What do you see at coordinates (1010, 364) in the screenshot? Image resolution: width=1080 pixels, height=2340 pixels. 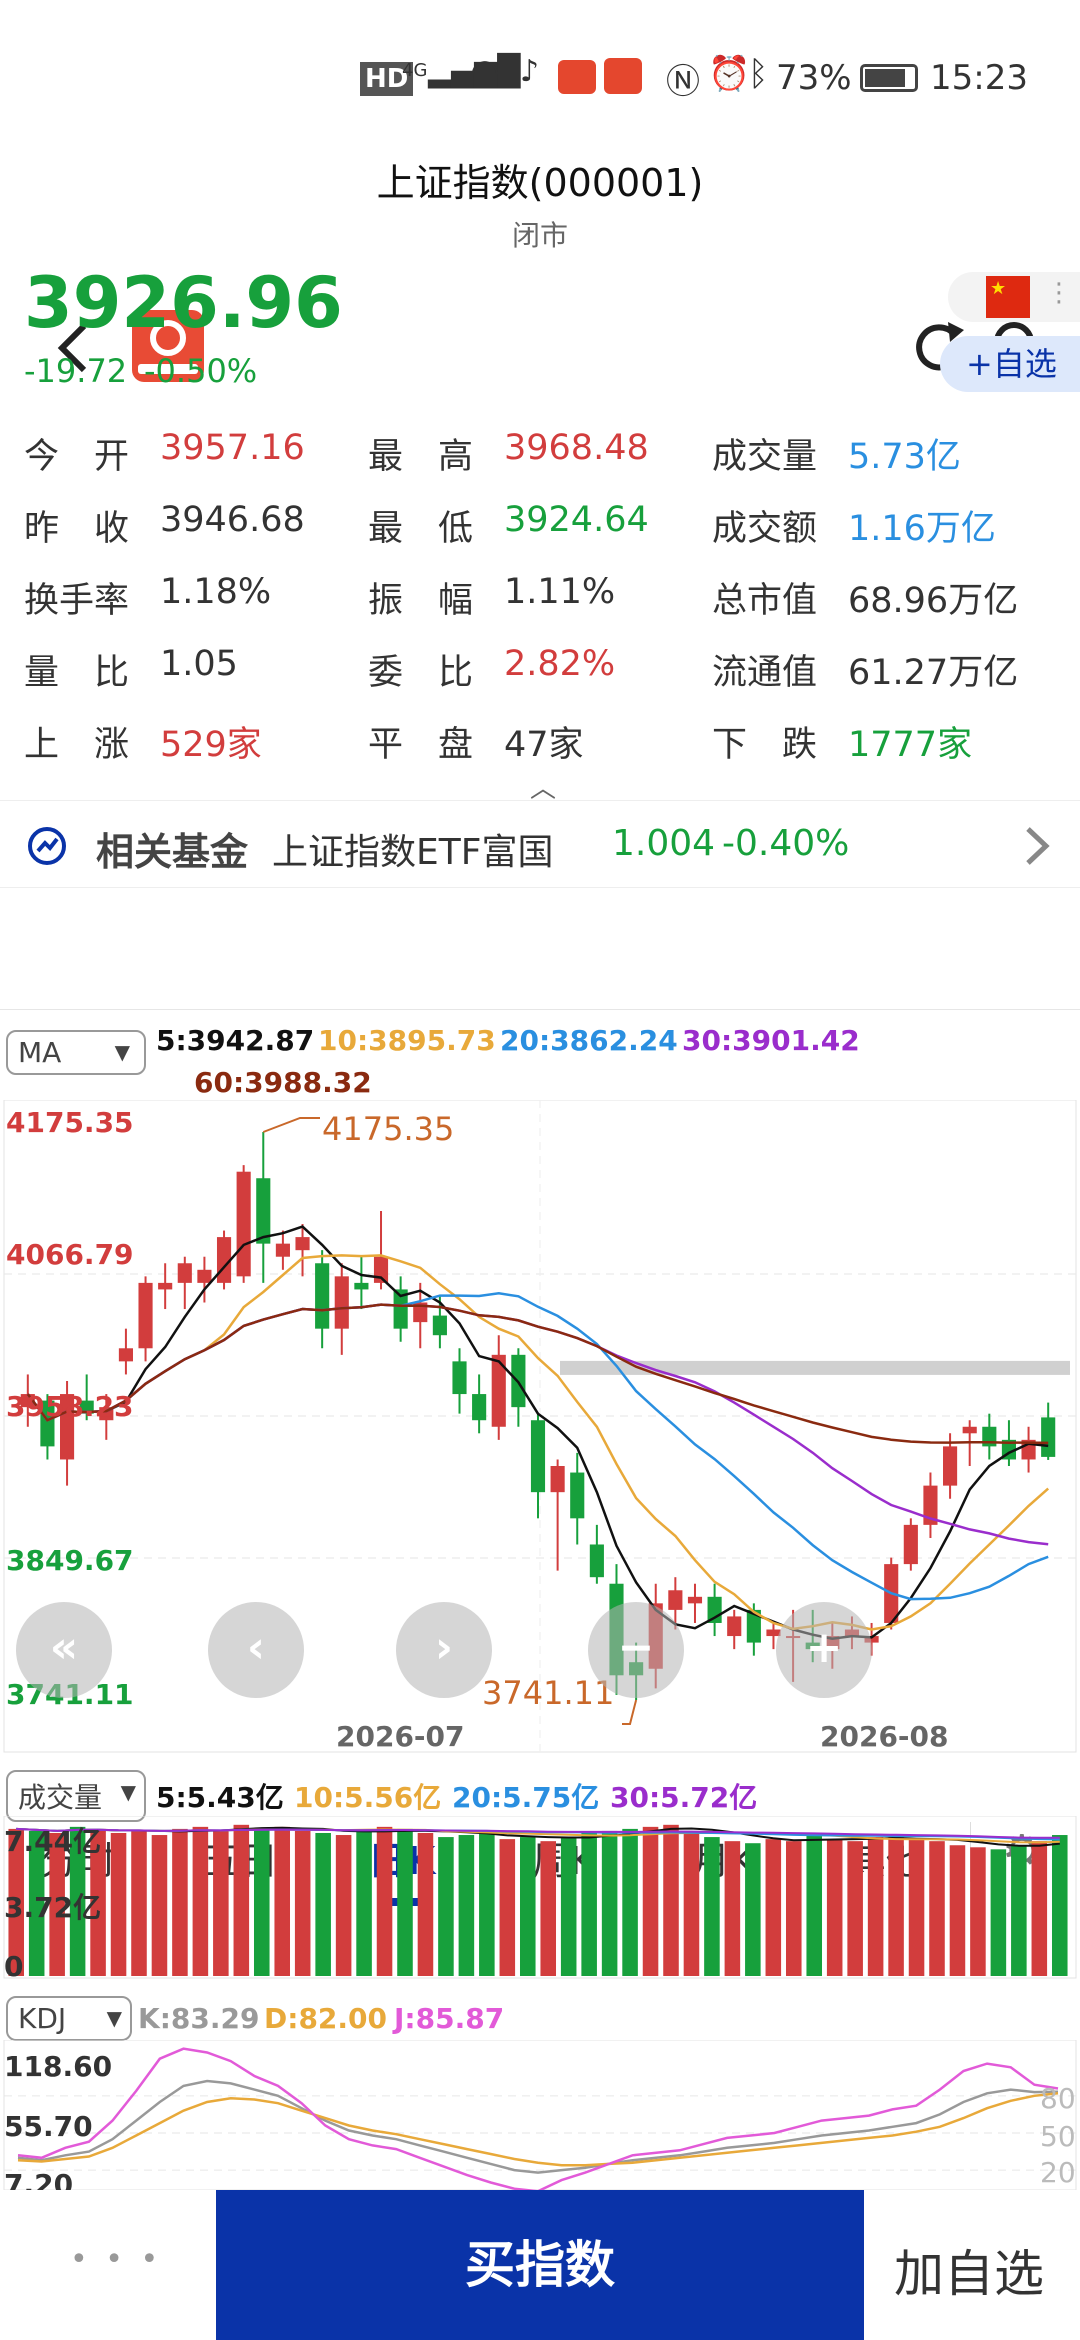 I see `add-watchlist-button: +自选` at bounding box center [1010, 364].